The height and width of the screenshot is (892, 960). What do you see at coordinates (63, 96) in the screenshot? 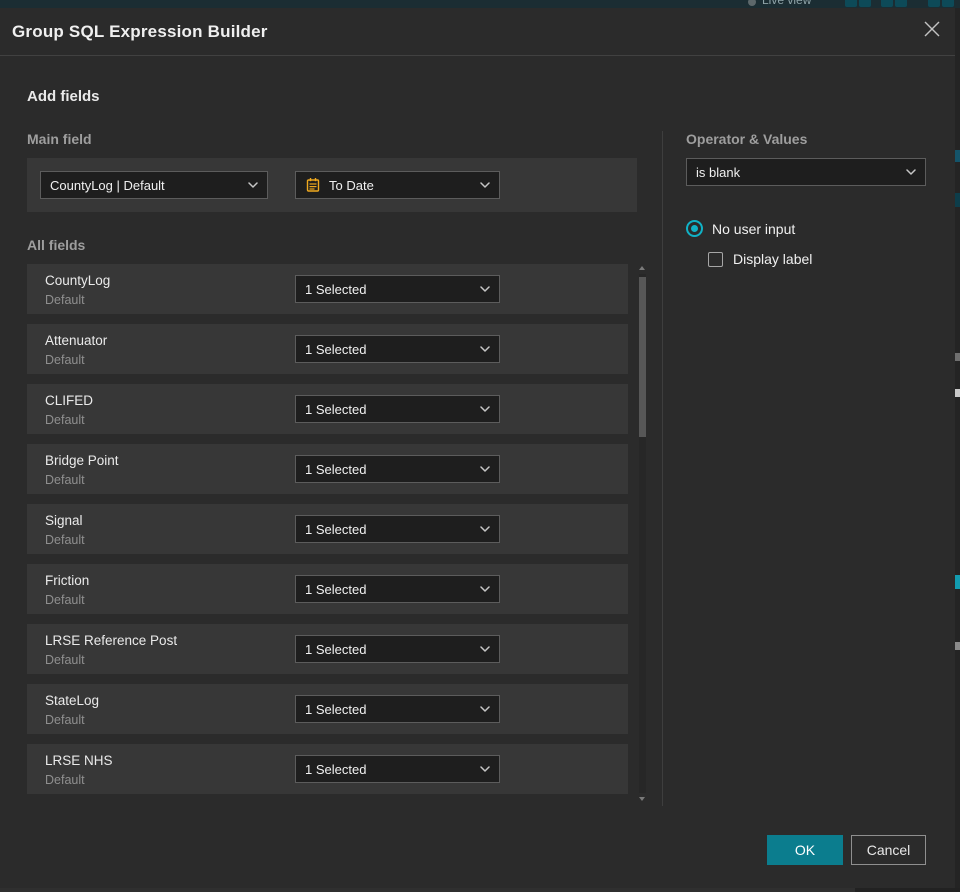
I see `add-fields-heading: Add fields` at bounding box center [63, 96].